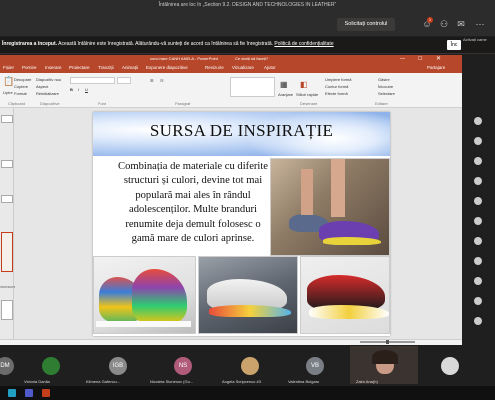  Describe the element at coordinates (385, 357) in the screenshot. I see `participant-hair` at that location.